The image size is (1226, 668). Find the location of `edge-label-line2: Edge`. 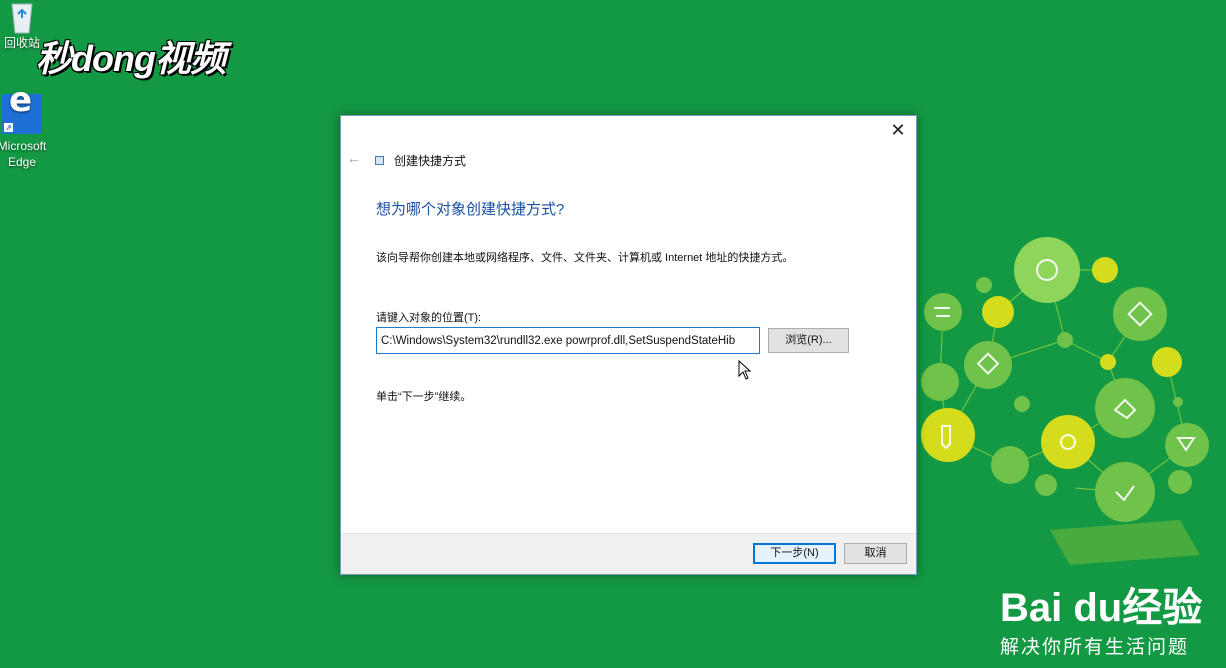

edge-label-line2: Edge is located at coordinates (22, 162).